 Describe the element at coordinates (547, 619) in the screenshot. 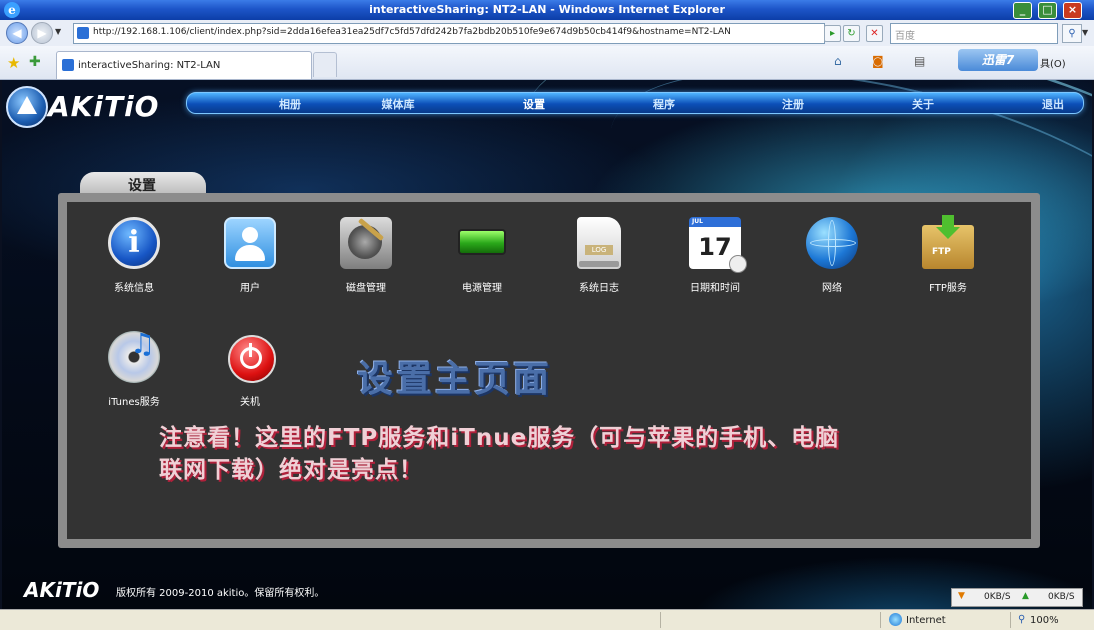

I see `status-bar: Internet ⚲ 100%` at that location.